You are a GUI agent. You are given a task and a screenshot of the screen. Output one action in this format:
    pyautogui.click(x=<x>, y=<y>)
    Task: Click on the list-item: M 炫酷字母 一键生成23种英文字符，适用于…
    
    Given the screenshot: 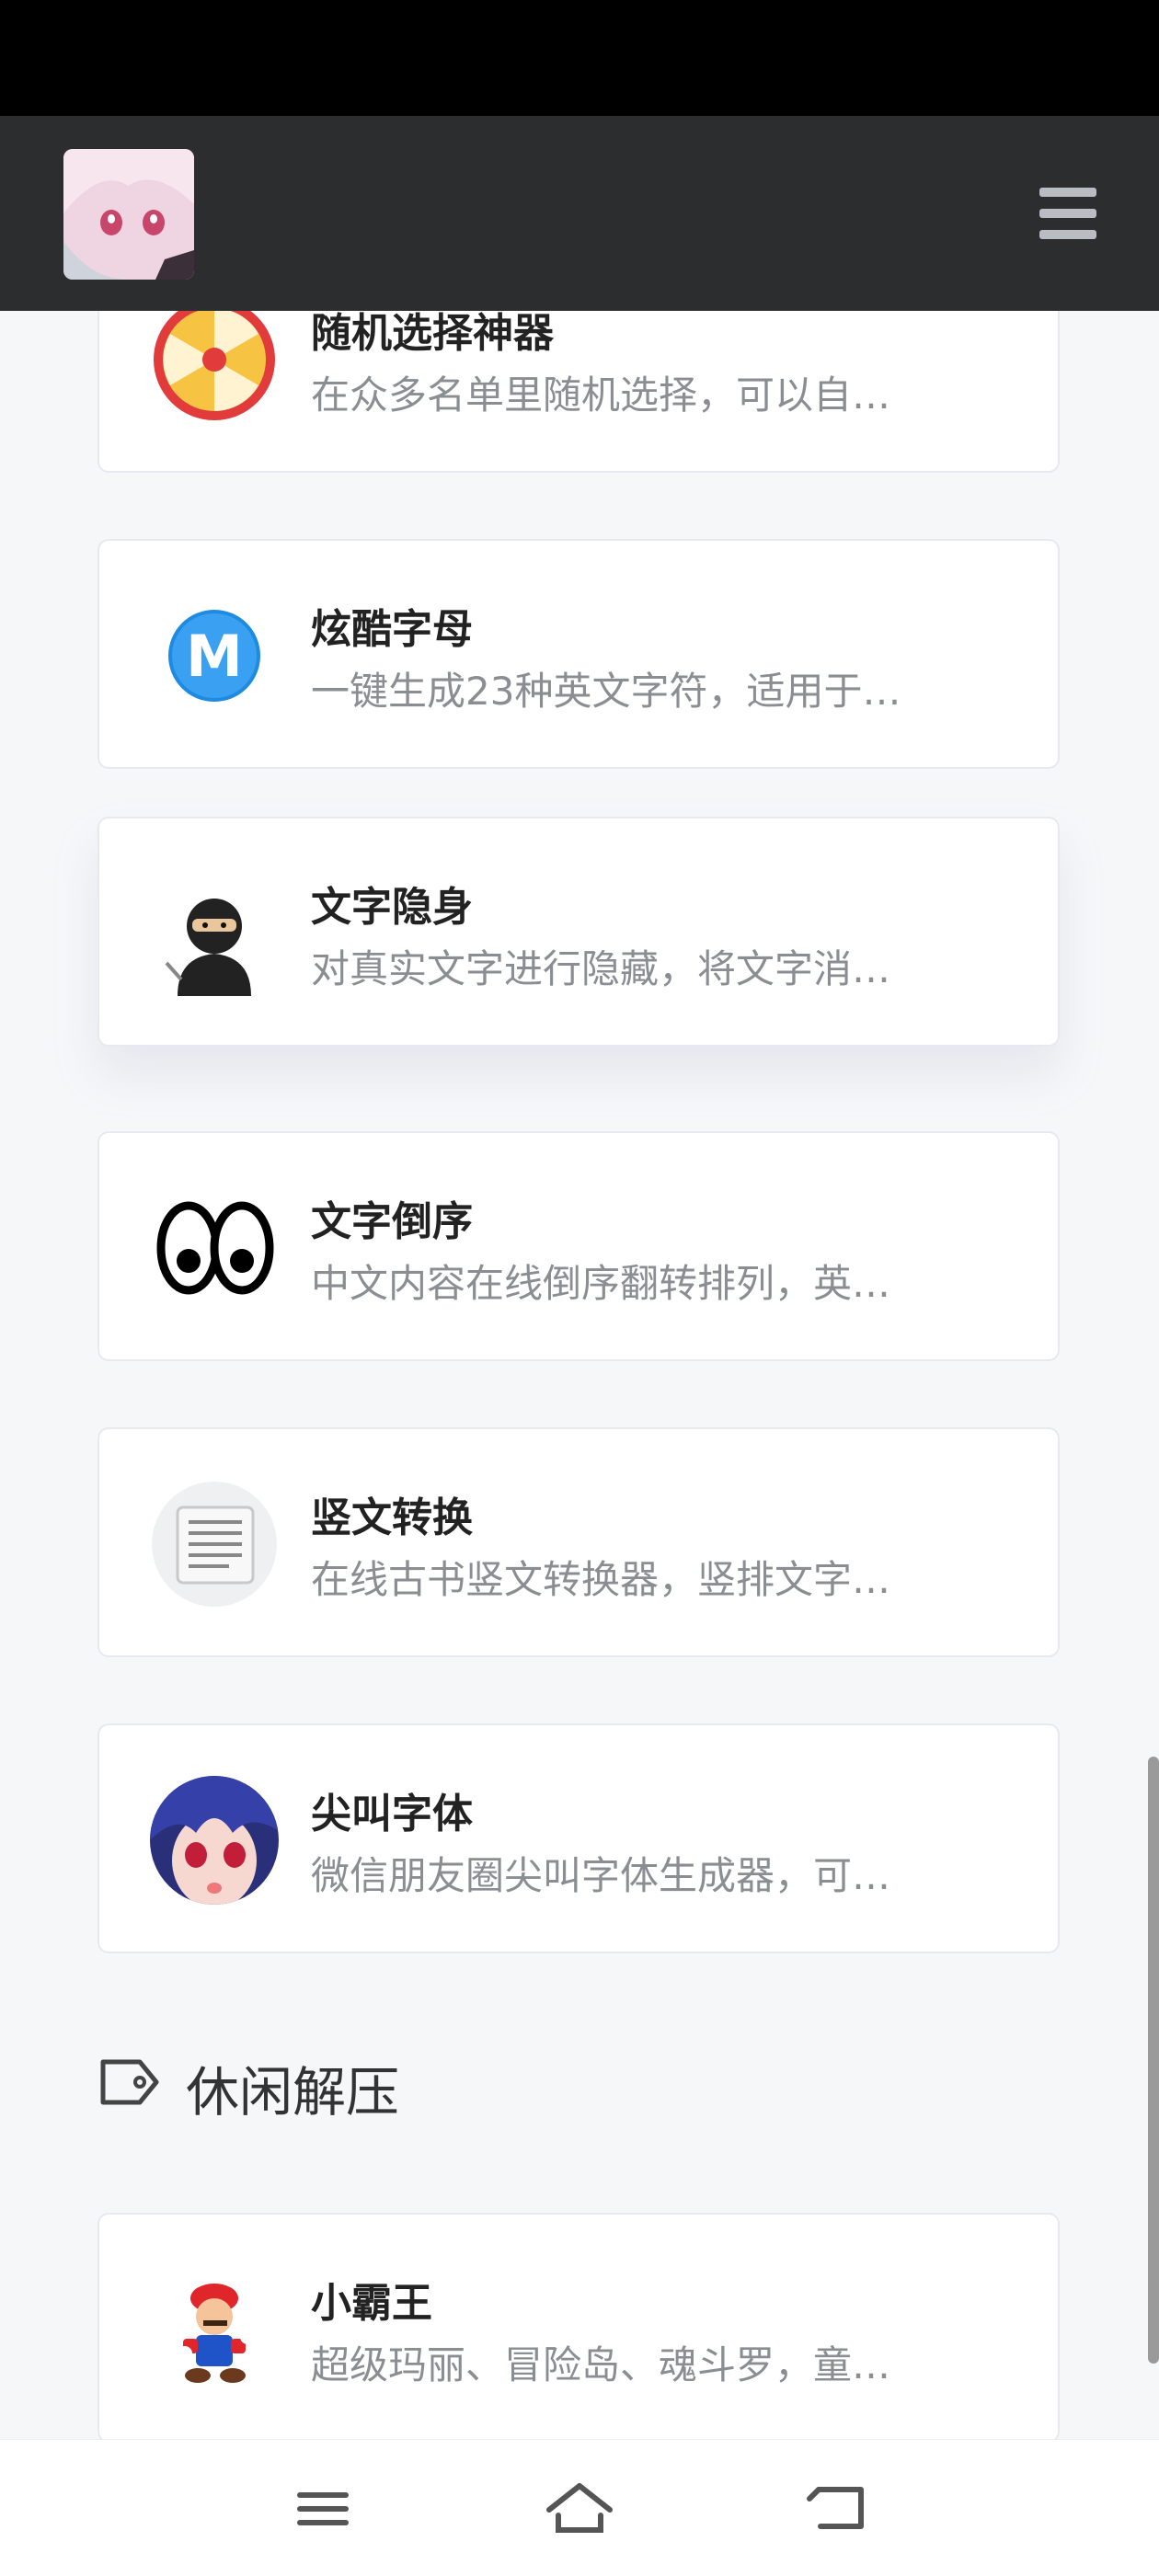 What is the action you would take?
    pyautogui.click(x=579, y=654)
    